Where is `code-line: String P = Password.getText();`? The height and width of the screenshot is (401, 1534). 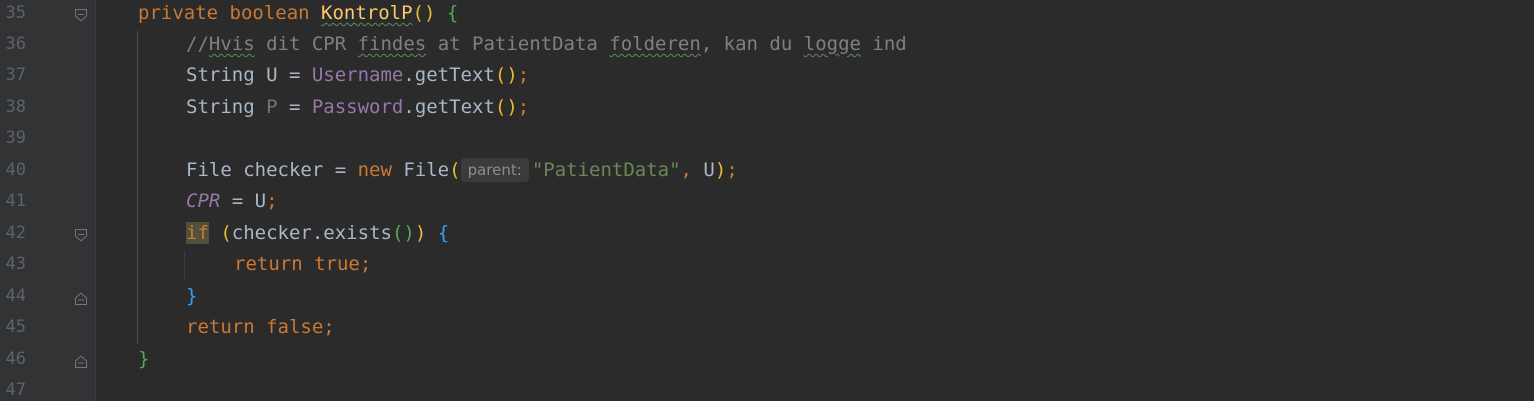 code-line: String P = Password.getText(); is located at coordinates (357, 107).